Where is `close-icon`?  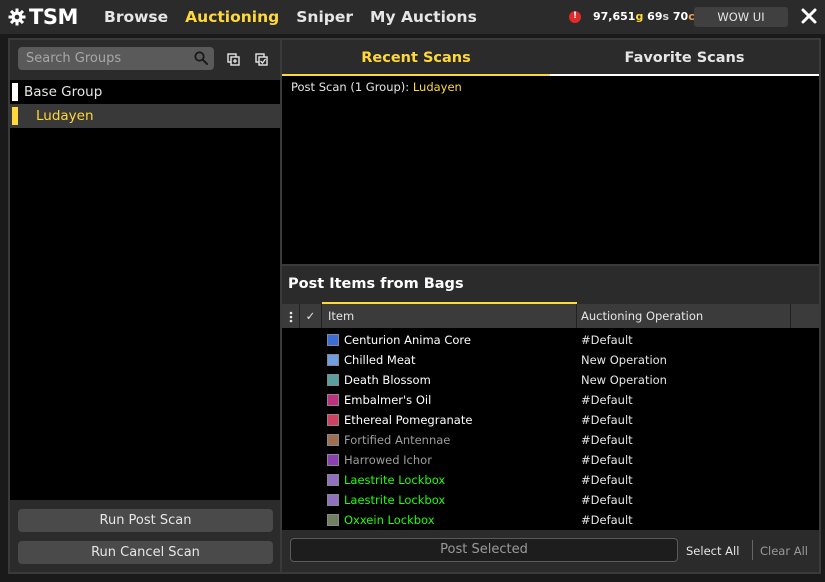
close-icon is located at coordinates (809, 16).